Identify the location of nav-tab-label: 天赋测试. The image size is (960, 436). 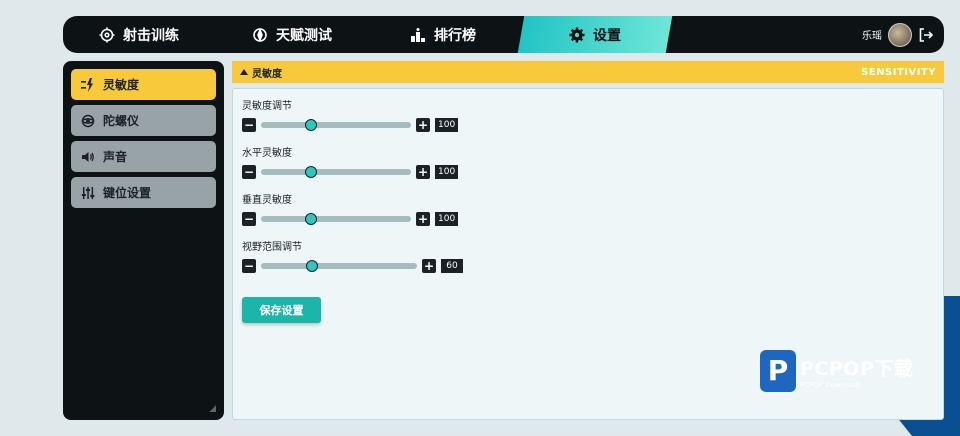
(304, 35).